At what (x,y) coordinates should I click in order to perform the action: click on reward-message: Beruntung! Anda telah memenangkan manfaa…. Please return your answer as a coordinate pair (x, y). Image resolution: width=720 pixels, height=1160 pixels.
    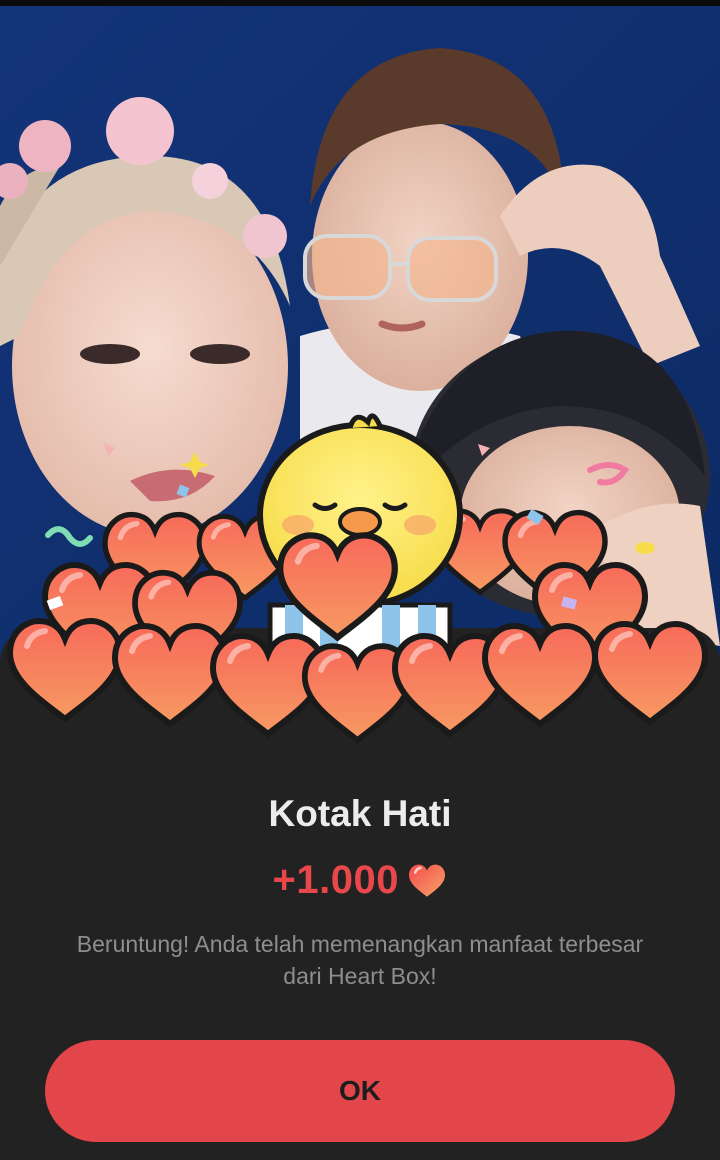
    Looking at the image, I should click on (360, 960).